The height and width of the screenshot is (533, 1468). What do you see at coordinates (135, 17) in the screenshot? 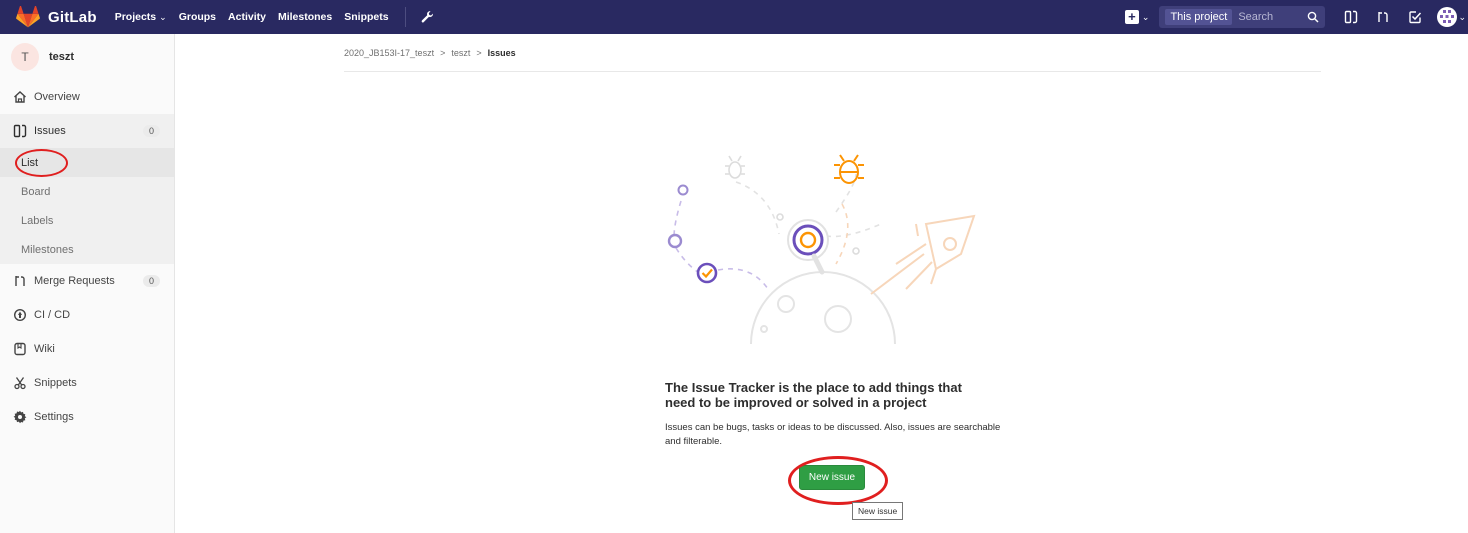
I see `nav-projects-label: Projects` at bounding box center [135, 17].